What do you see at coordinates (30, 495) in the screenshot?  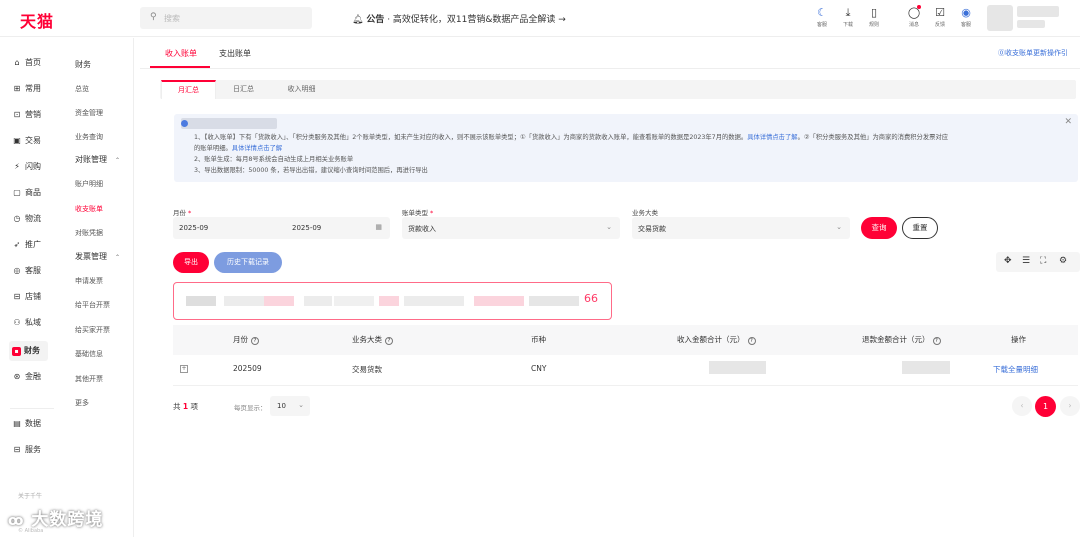 I see `about-link: 关于千牛` at bounding box center [30, 495].